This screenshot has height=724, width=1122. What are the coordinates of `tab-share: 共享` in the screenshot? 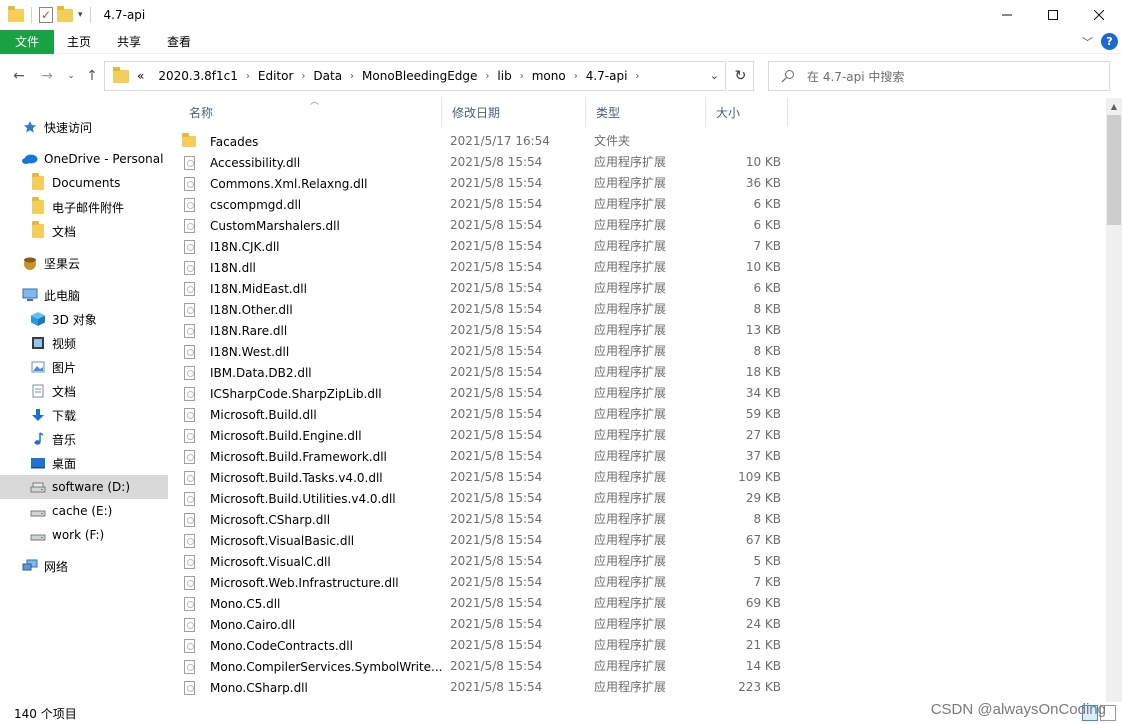 It's located at (129, 42).